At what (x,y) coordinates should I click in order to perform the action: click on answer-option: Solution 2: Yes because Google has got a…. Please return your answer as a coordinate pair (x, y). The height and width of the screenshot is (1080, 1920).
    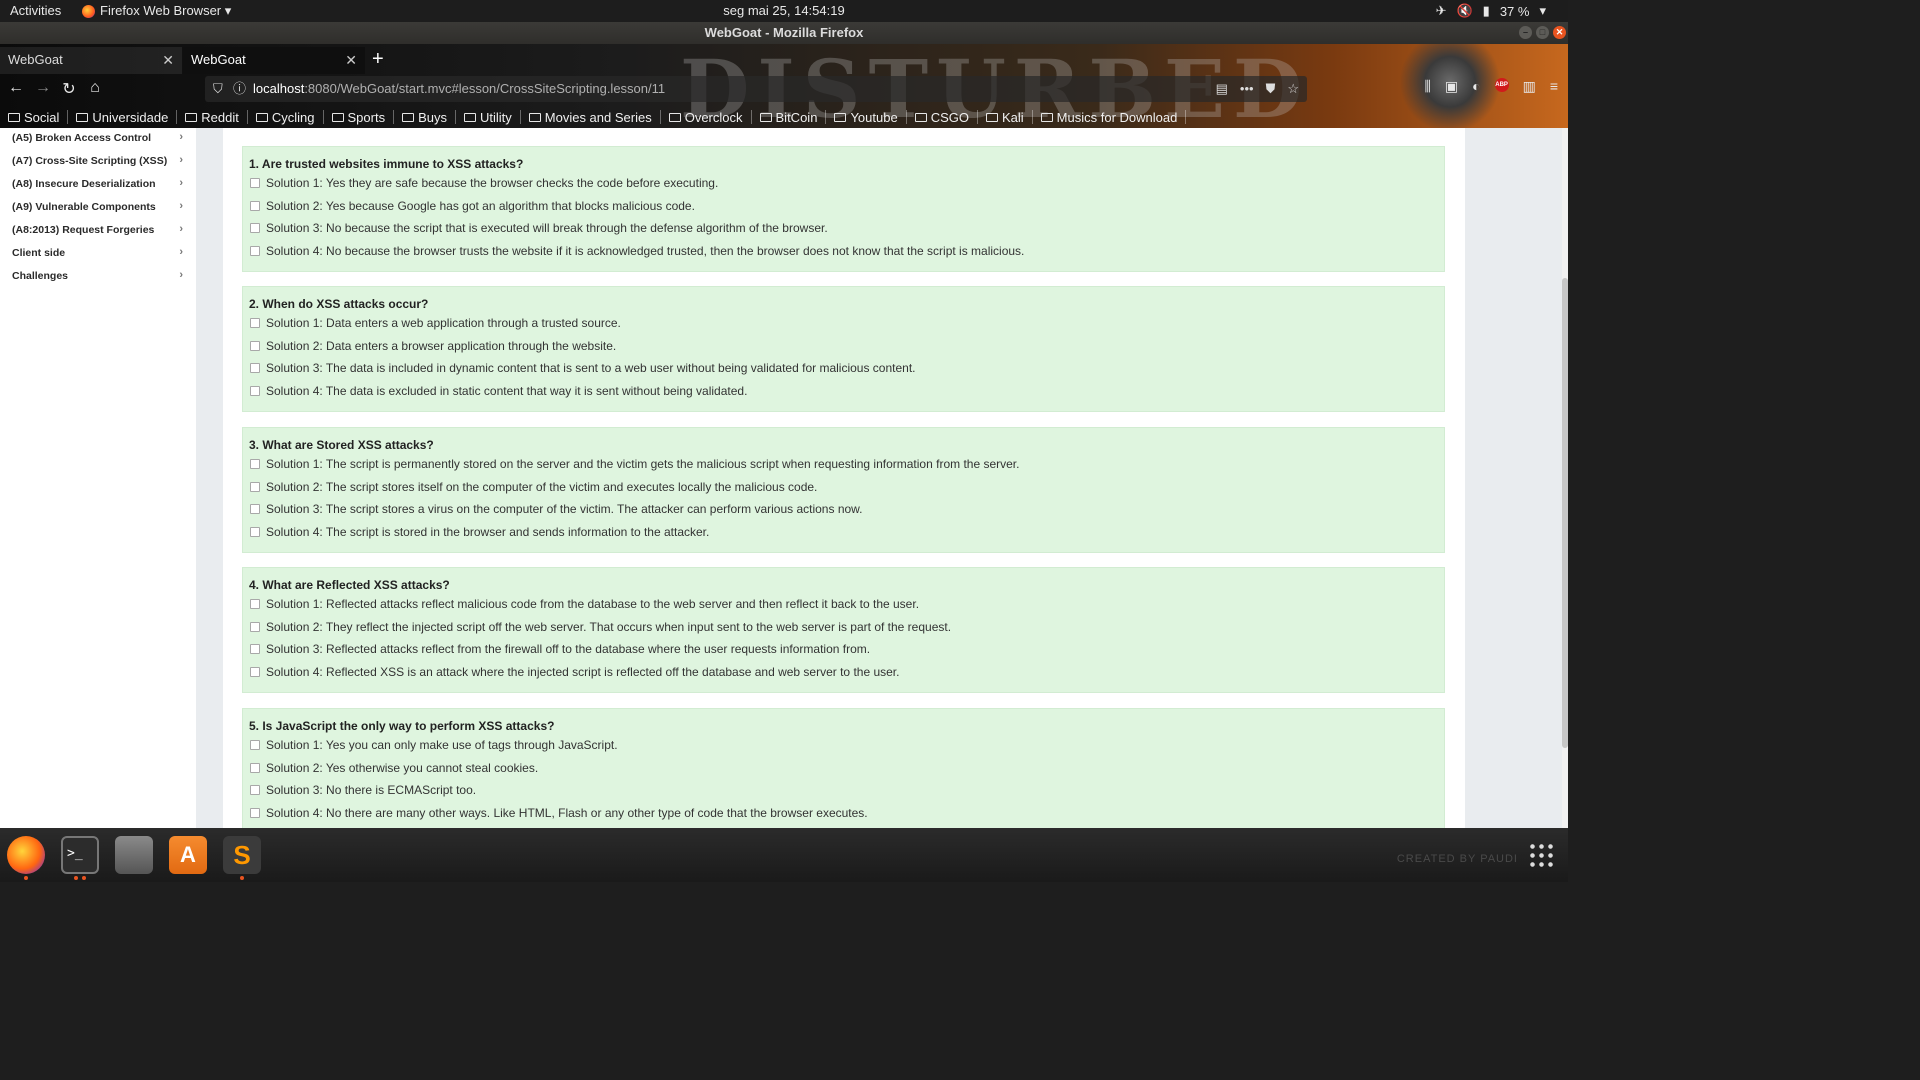
    Looking at the image, I should click on (843, 208).